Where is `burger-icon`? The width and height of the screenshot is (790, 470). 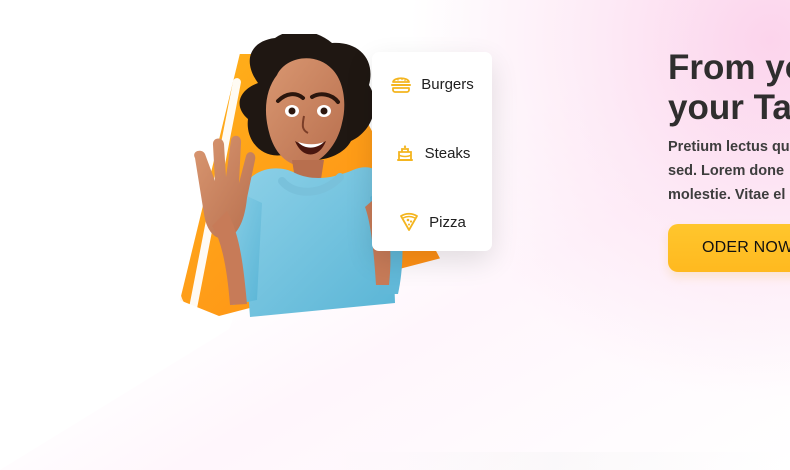
burger-icon is located at coordinates (401, 84).